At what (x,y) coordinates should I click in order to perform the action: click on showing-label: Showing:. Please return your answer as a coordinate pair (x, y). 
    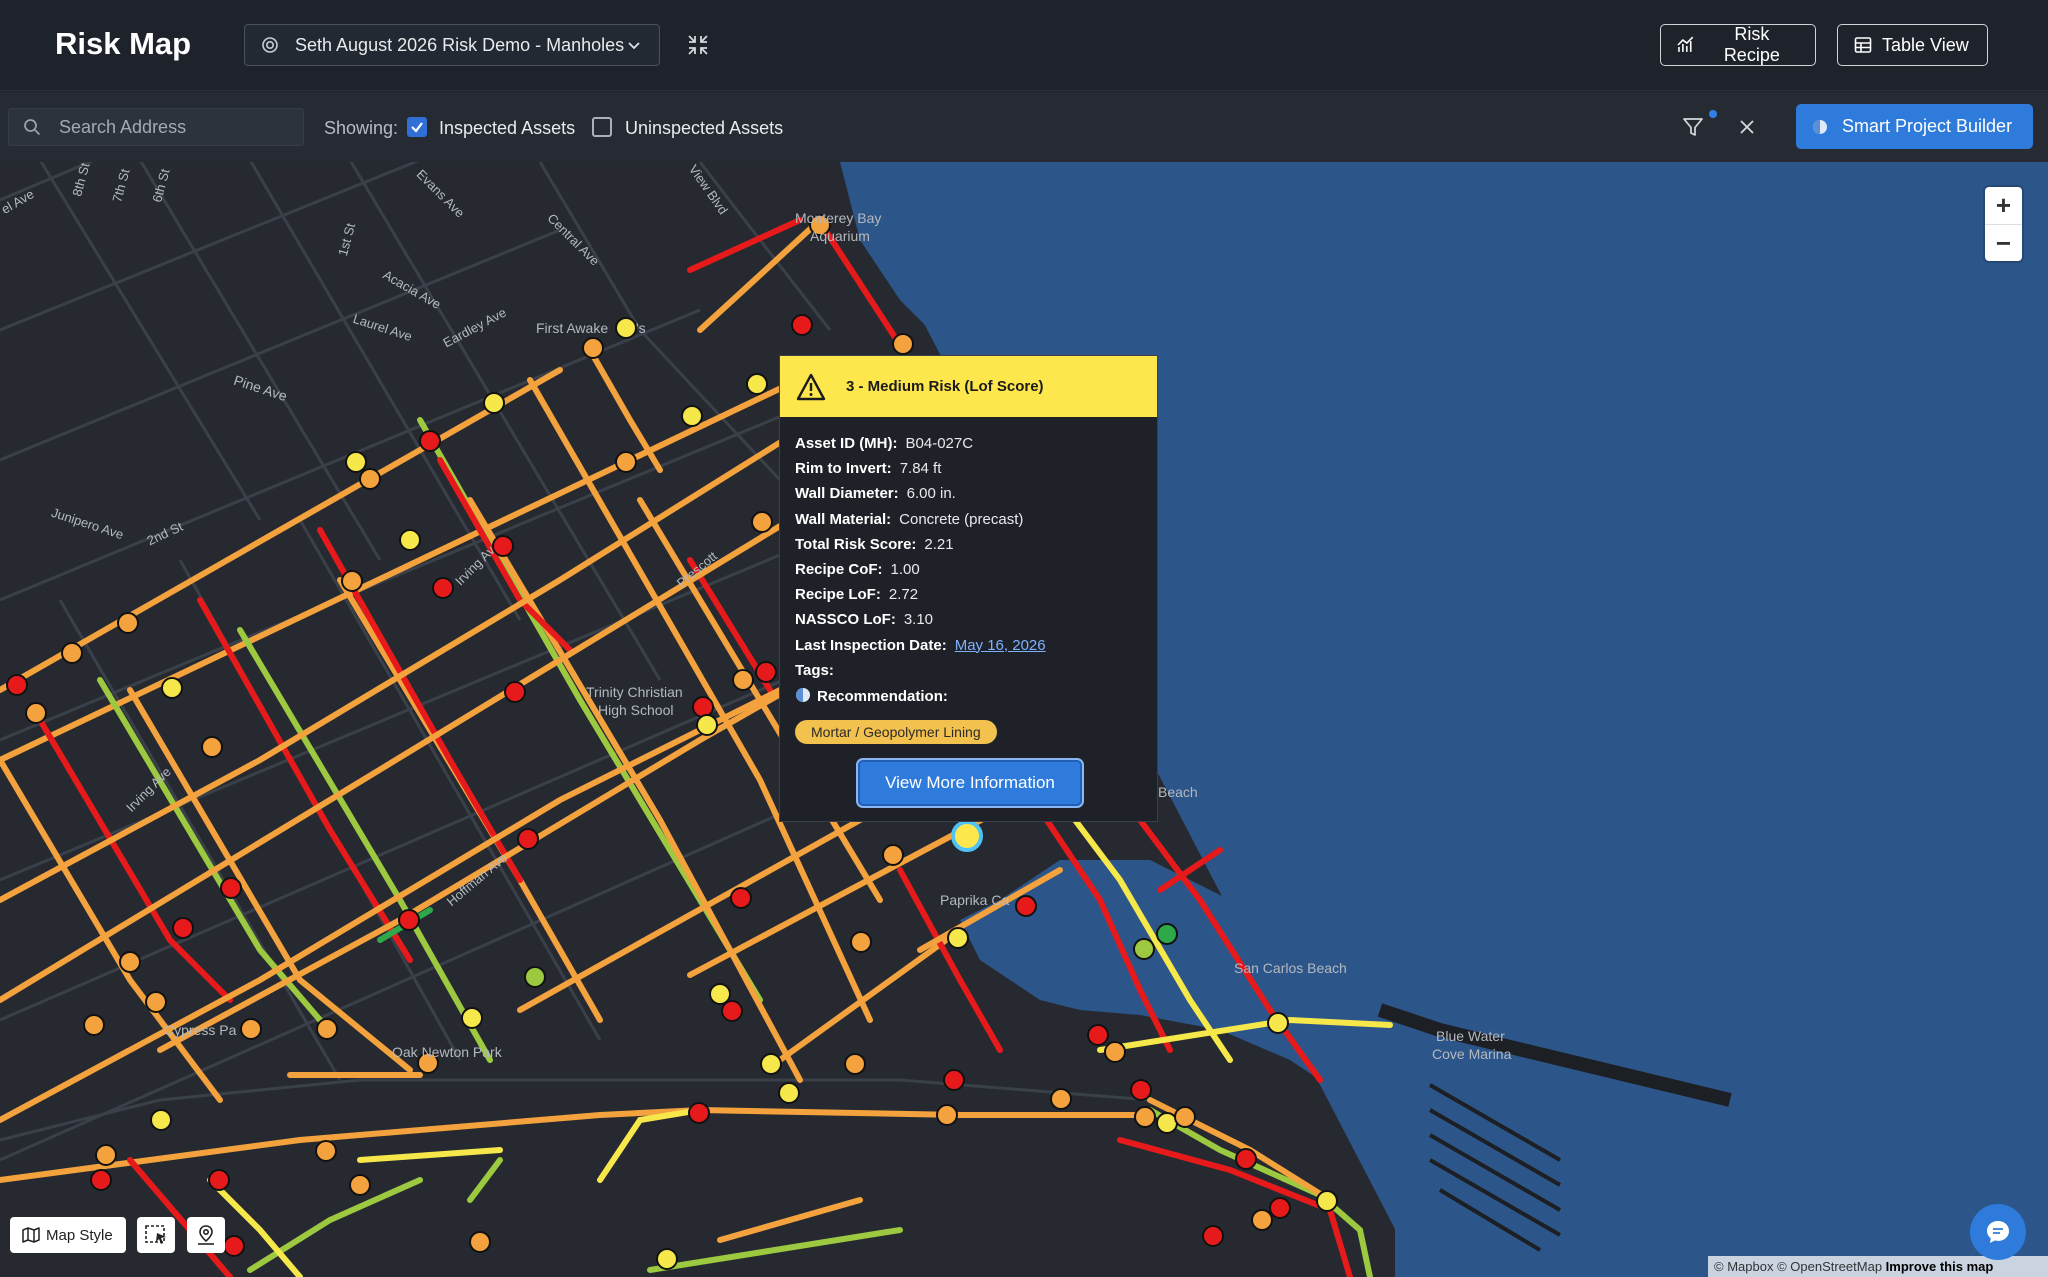
    Looking at the image, I should click on (361, 128).